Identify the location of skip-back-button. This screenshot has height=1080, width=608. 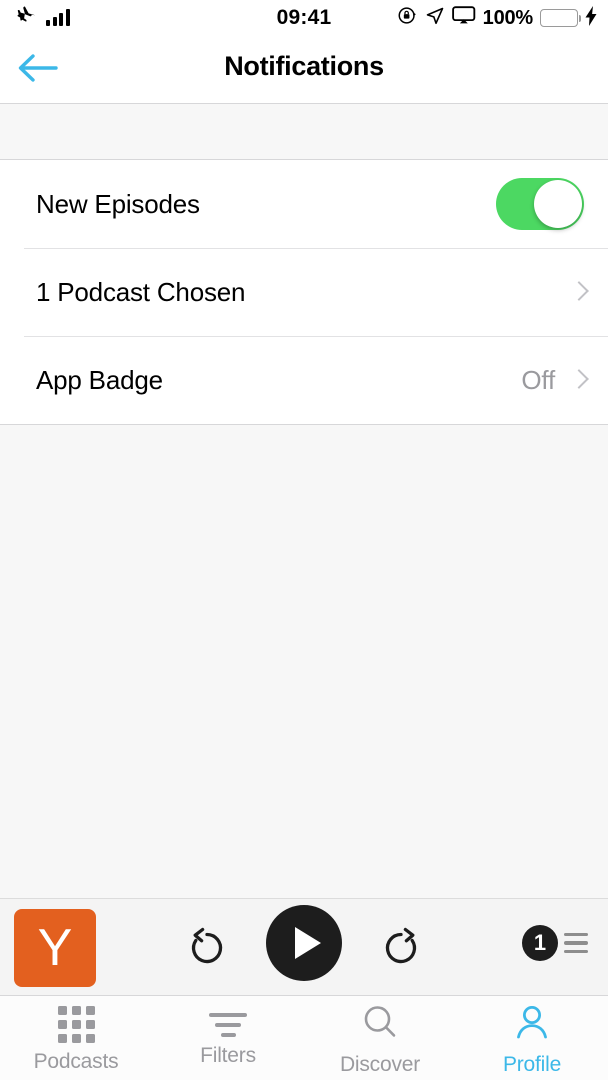
(207, 948).